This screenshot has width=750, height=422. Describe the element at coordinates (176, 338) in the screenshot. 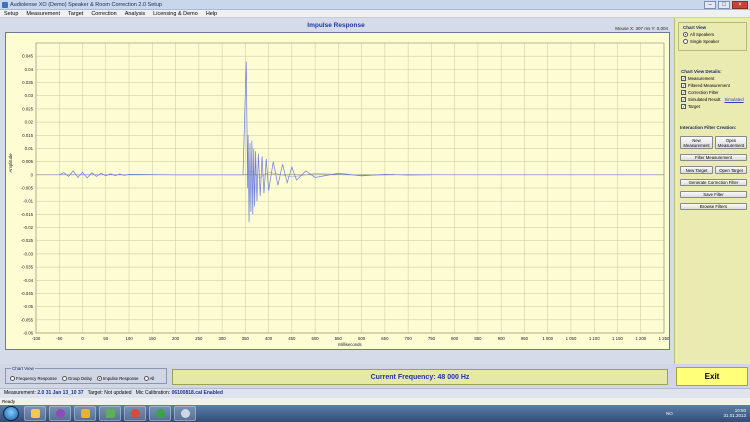

I see `x-tick-label: 200` at that location.